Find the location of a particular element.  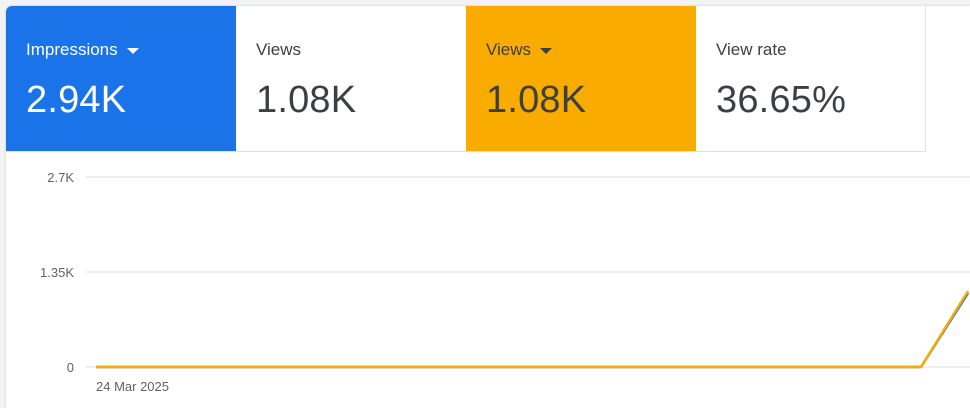

y-tick-label: 2.7K is located at coordinates (60, 177).